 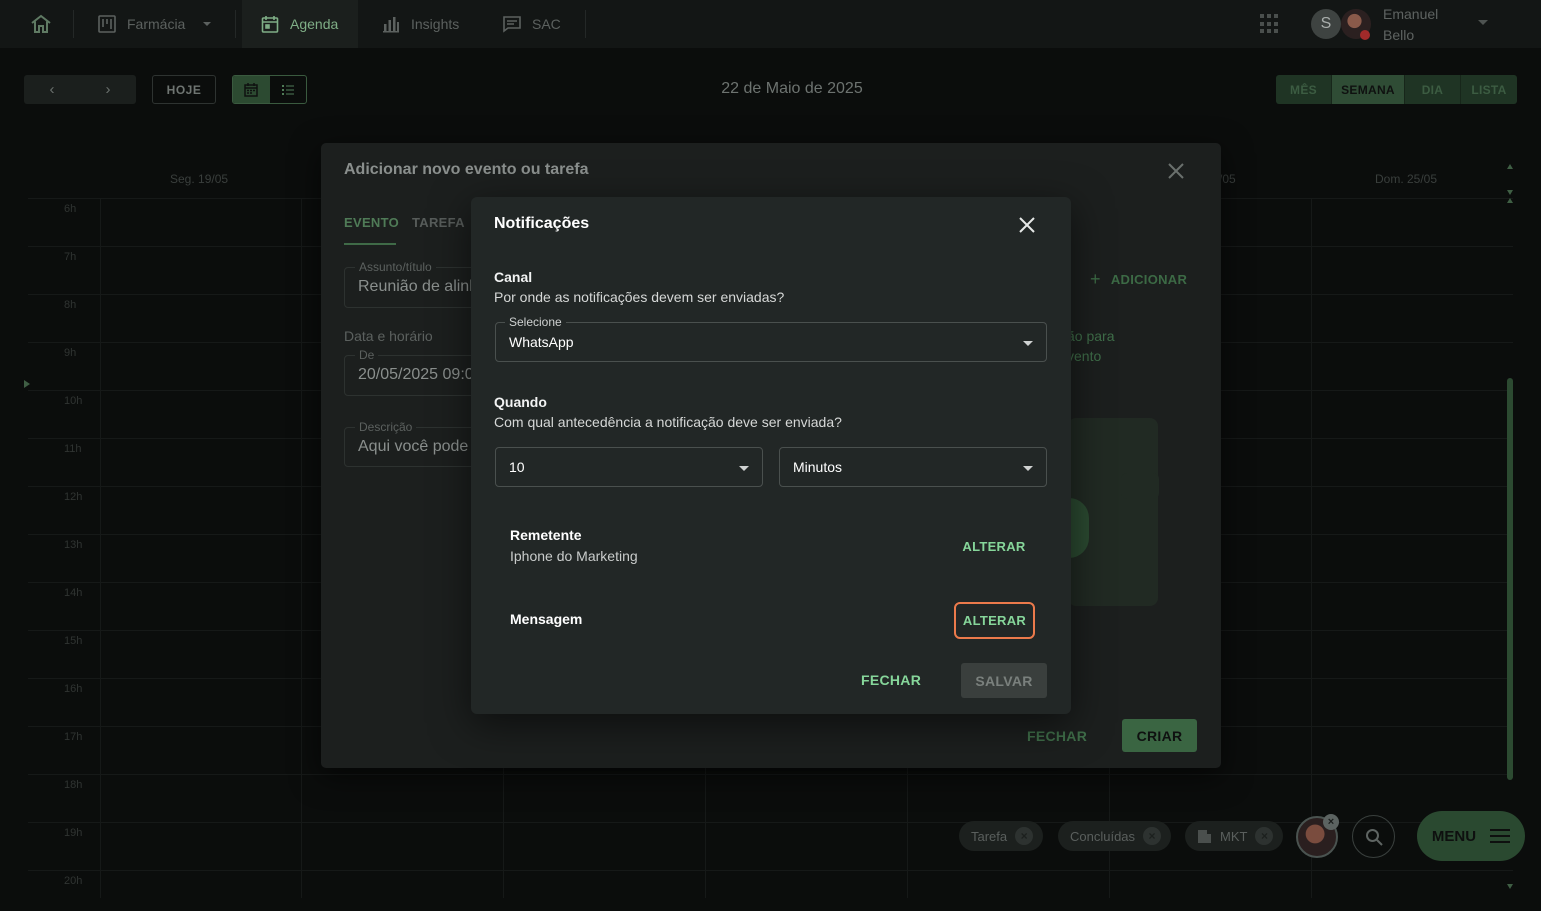 What do you see at coordinates (367, 355) in the screenshot?
I see `field-label: De` at bounding box center [367, 355].